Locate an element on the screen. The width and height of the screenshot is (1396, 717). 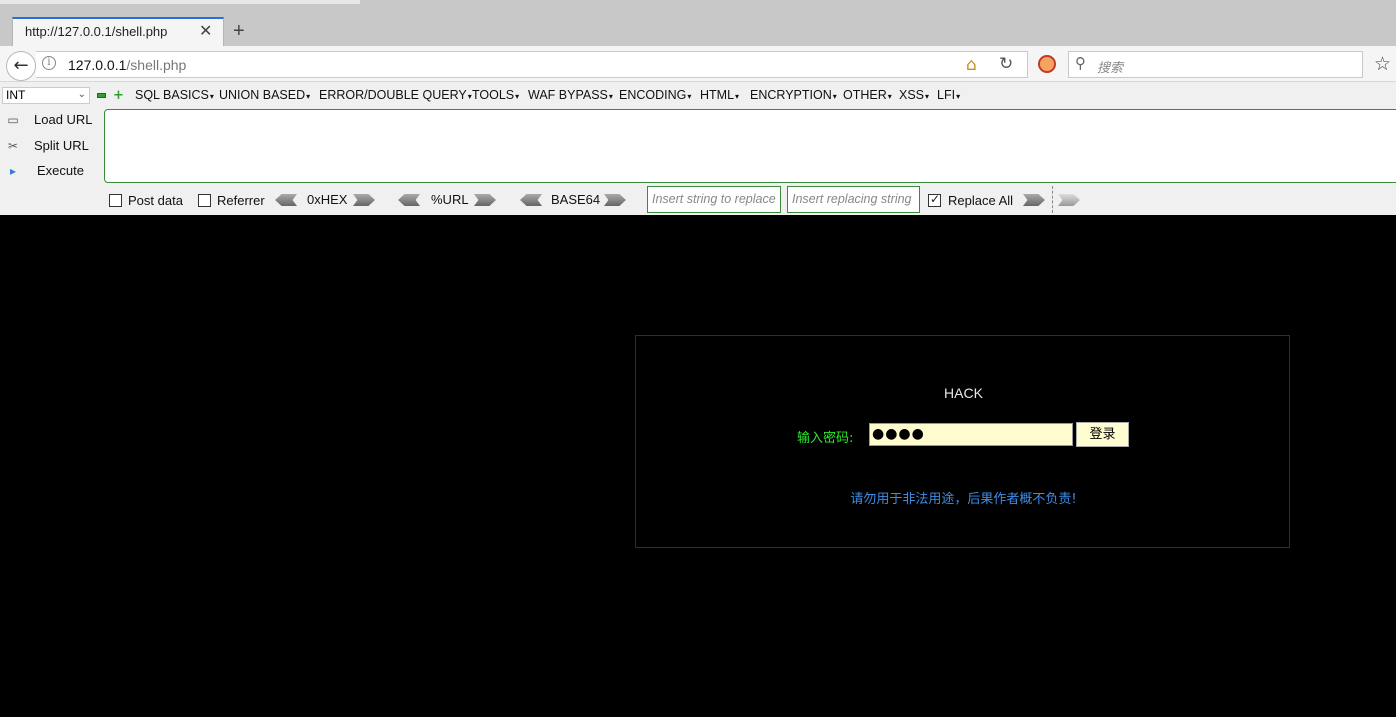
menu-other: OTHER is located at coordinates (867, 95).